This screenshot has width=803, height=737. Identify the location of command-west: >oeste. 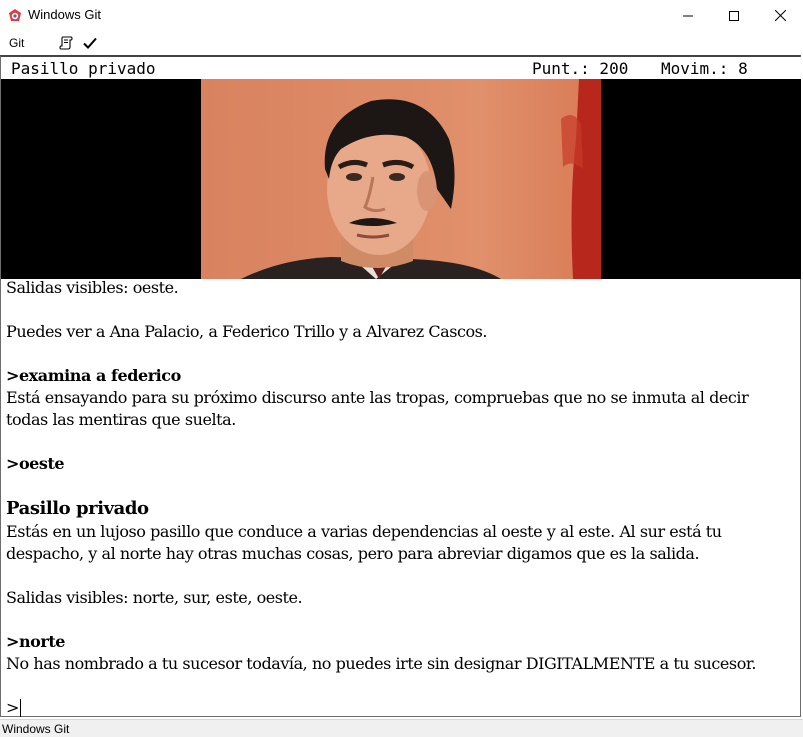
(35, 463).